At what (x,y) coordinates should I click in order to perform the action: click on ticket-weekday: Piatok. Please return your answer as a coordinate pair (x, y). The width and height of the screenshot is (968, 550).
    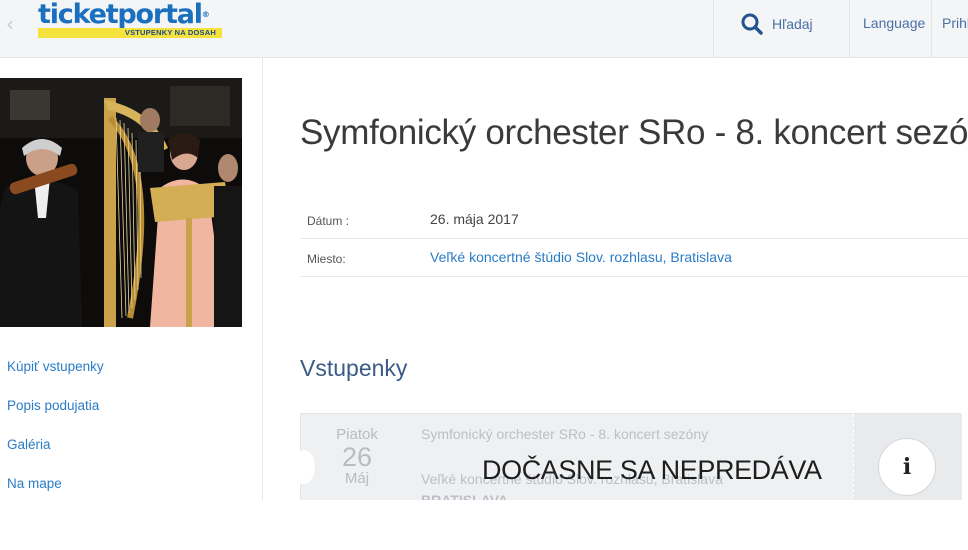
    Looking at the image, I should click on (357, 434).